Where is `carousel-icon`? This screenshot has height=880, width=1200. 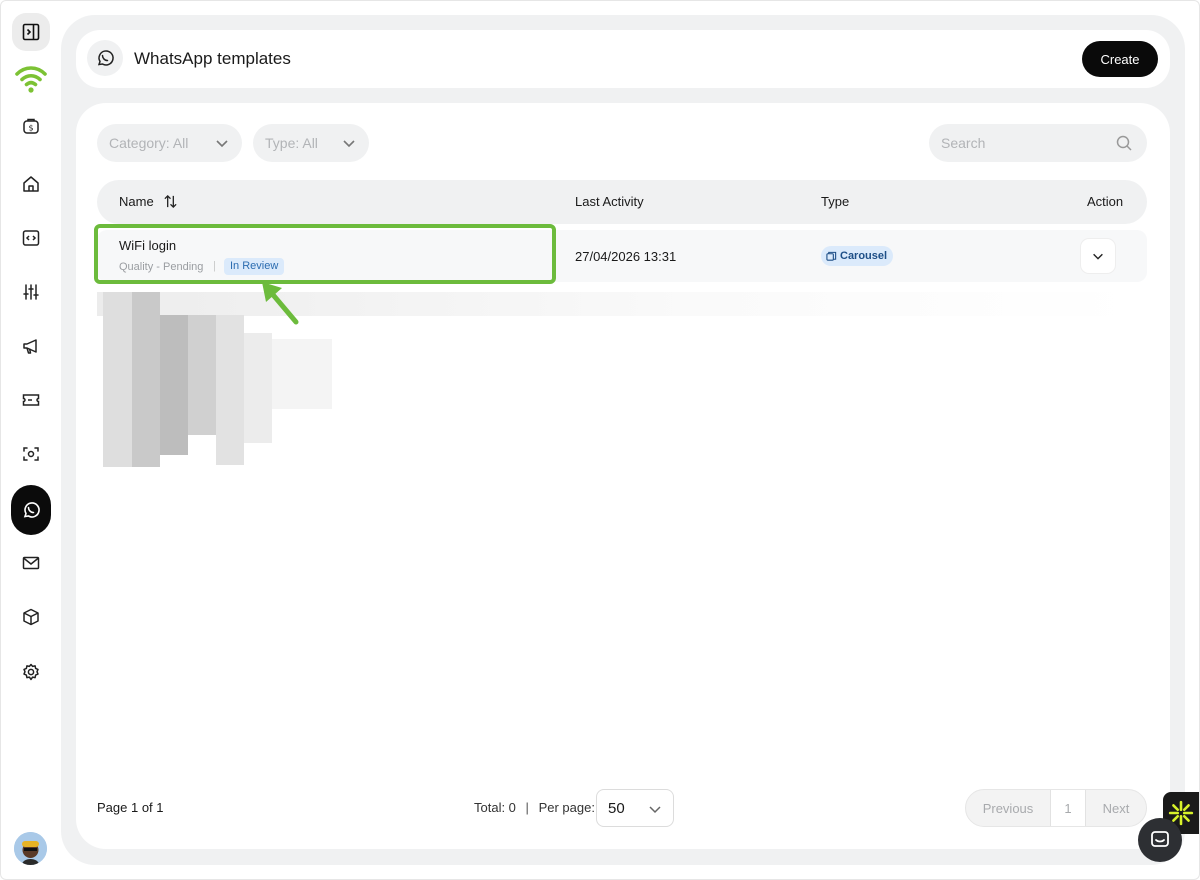
carousel-icon is located at coordinates (831, 256).